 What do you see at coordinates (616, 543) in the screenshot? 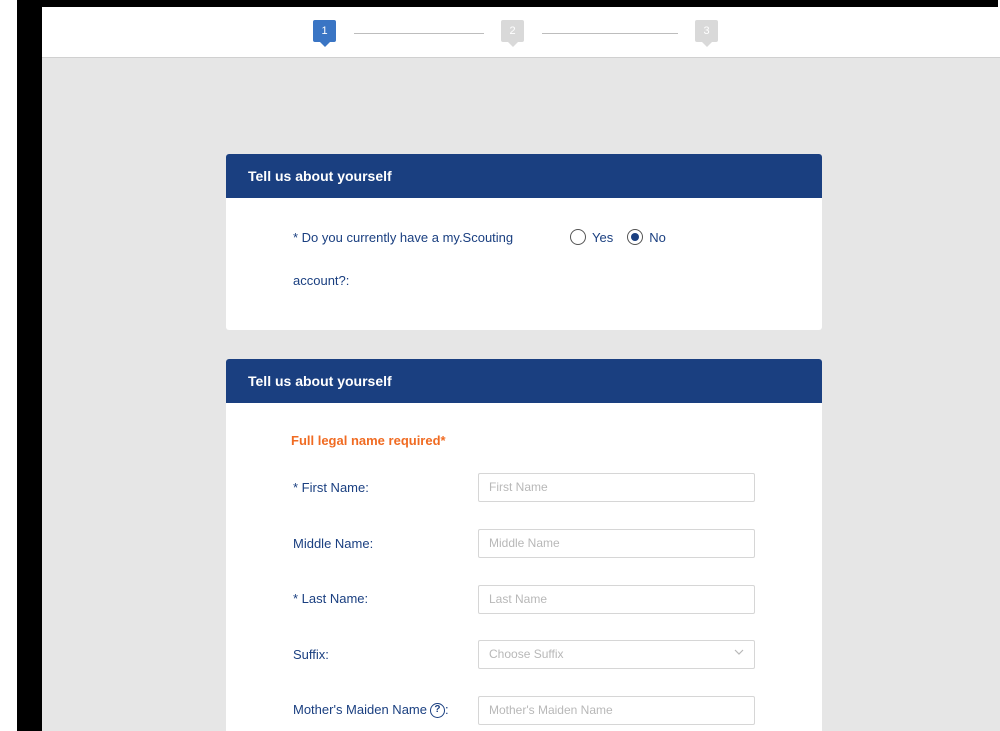
I see `middle-name-input: Middle Name` at bounding box center [616, 543].